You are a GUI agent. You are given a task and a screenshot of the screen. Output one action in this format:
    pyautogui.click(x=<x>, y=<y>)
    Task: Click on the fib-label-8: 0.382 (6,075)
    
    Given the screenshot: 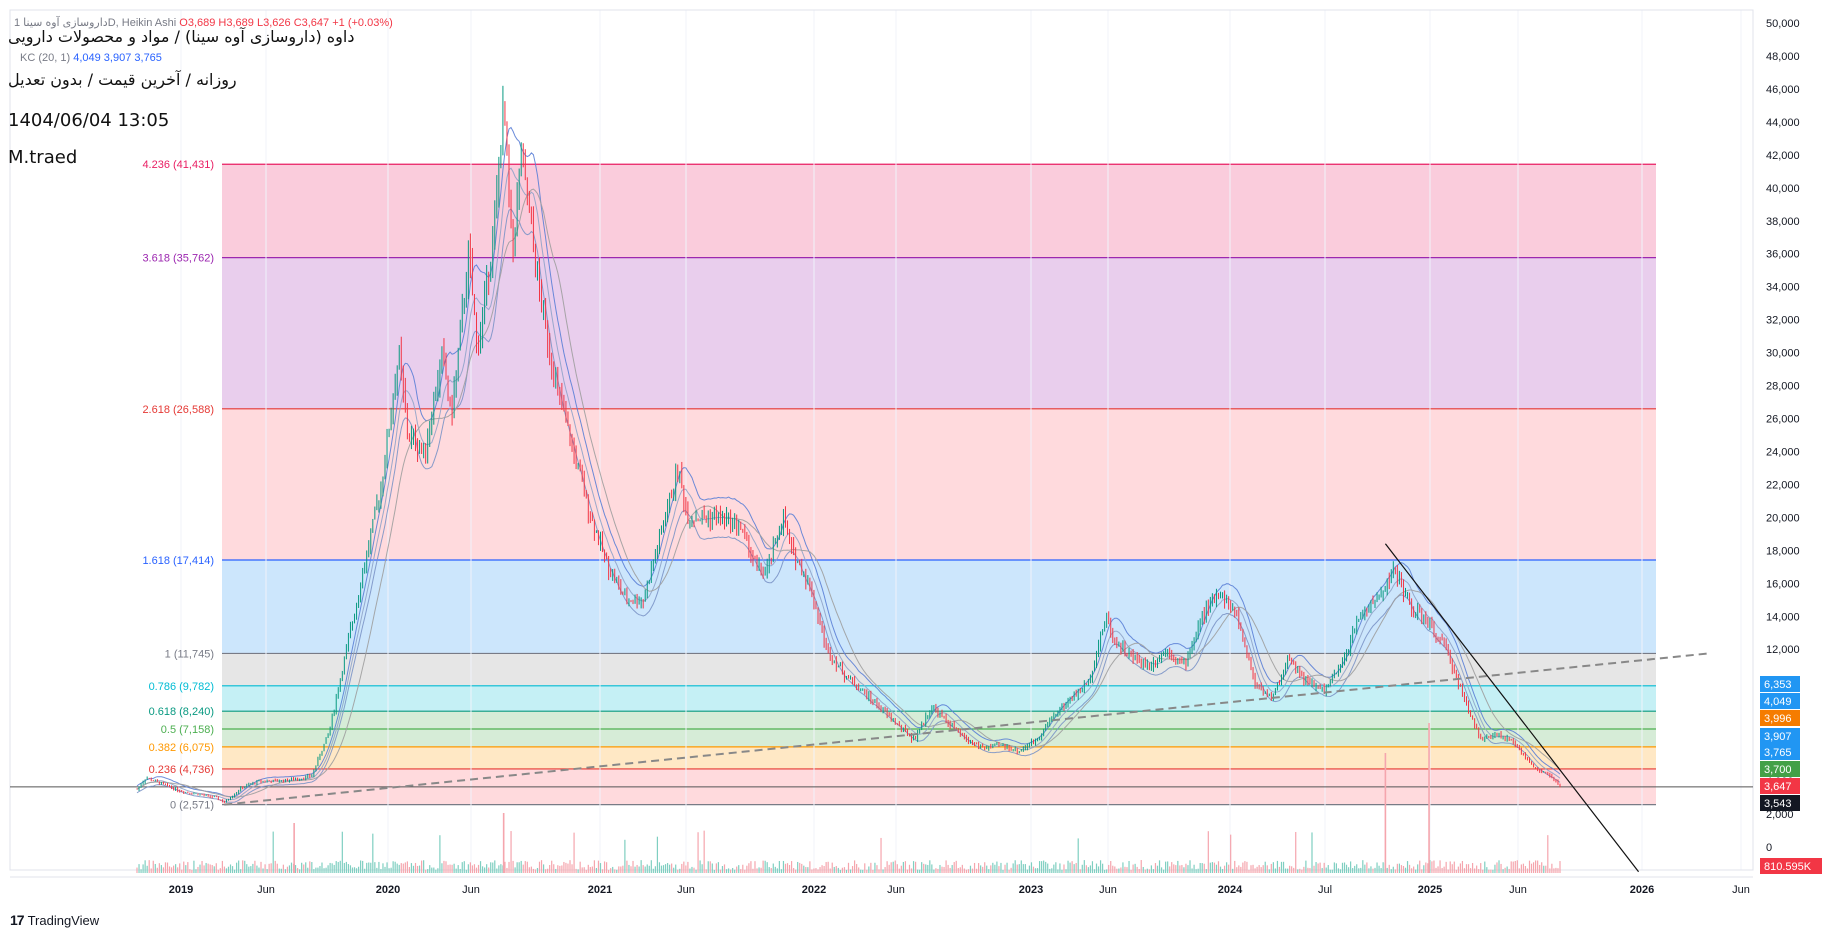 What is the action you would take?
    pyautogui.click(x=181, y=748)
    